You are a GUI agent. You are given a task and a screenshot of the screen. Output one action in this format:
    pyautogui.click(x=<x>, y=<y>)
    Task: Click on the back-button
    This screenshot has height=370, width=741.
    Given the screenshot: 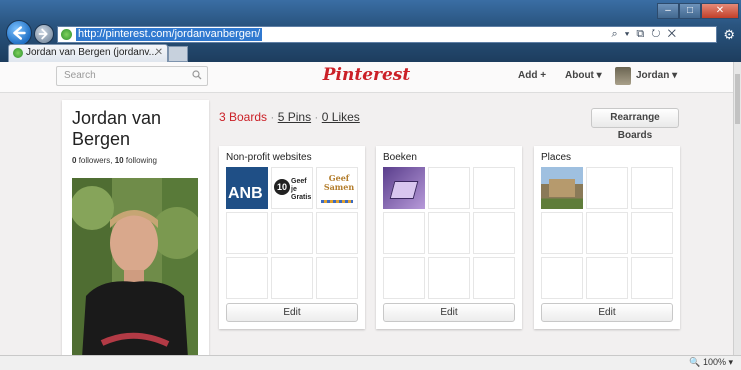 What is the action you would take?
    pyautogui.click(x=19, y=33)
    